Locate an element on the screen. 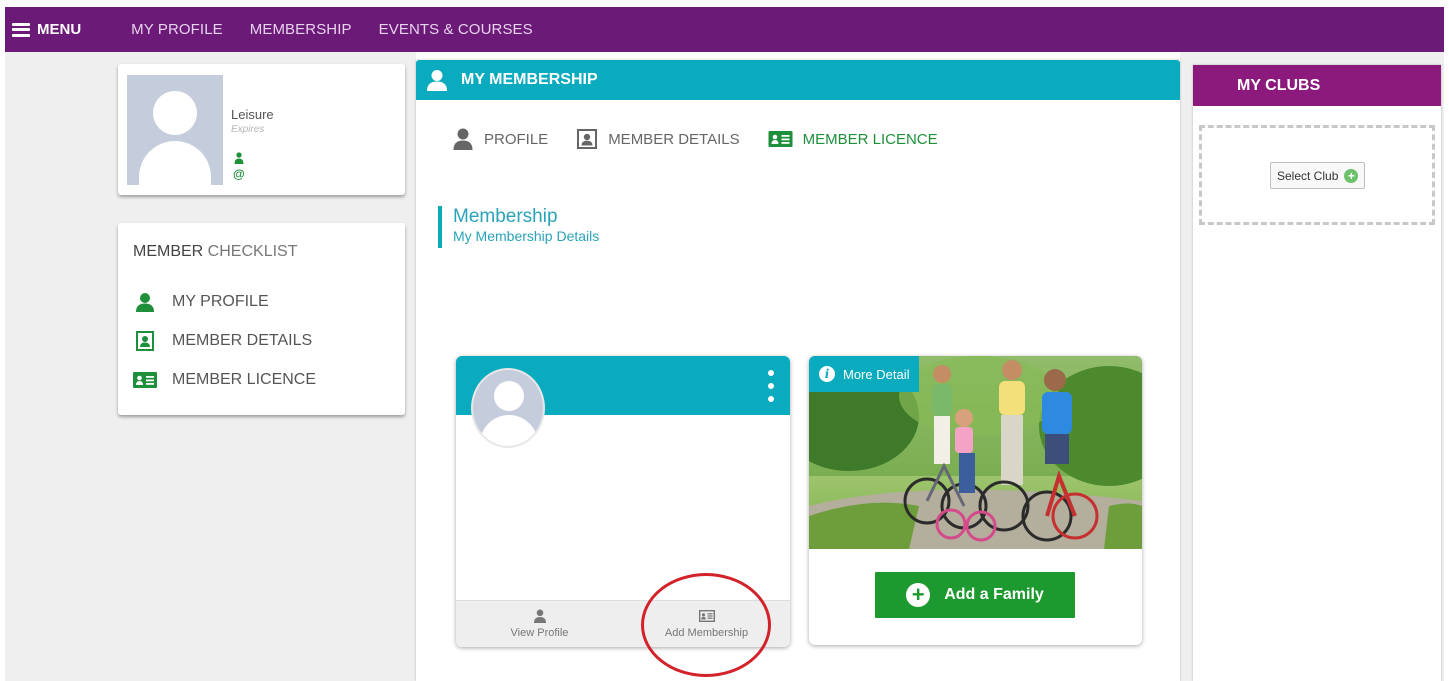 The width and height of the screenshot is (1449, 681). view-profile-button: View Profile is located at coordinates (539, 624).